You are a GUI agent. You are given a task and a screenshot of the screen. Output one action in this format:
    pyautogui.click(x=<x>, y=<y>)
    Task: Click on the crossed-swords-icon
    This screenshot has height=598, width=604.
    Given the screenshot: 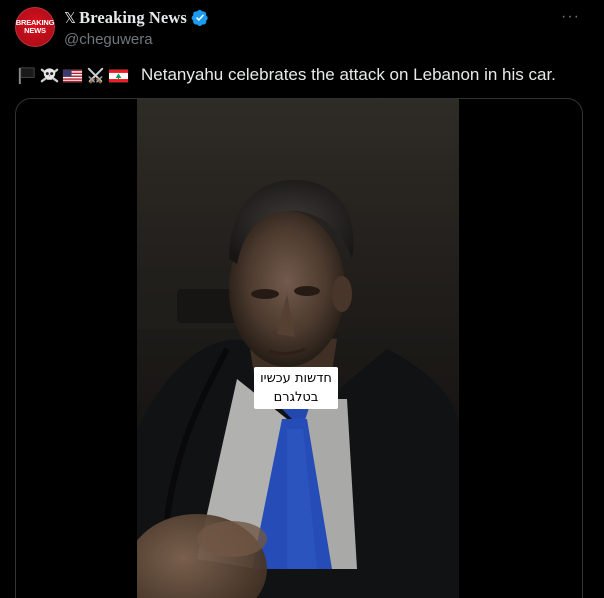 What is the action you would take?
    pyautogui.click(x=95, y=75)
    